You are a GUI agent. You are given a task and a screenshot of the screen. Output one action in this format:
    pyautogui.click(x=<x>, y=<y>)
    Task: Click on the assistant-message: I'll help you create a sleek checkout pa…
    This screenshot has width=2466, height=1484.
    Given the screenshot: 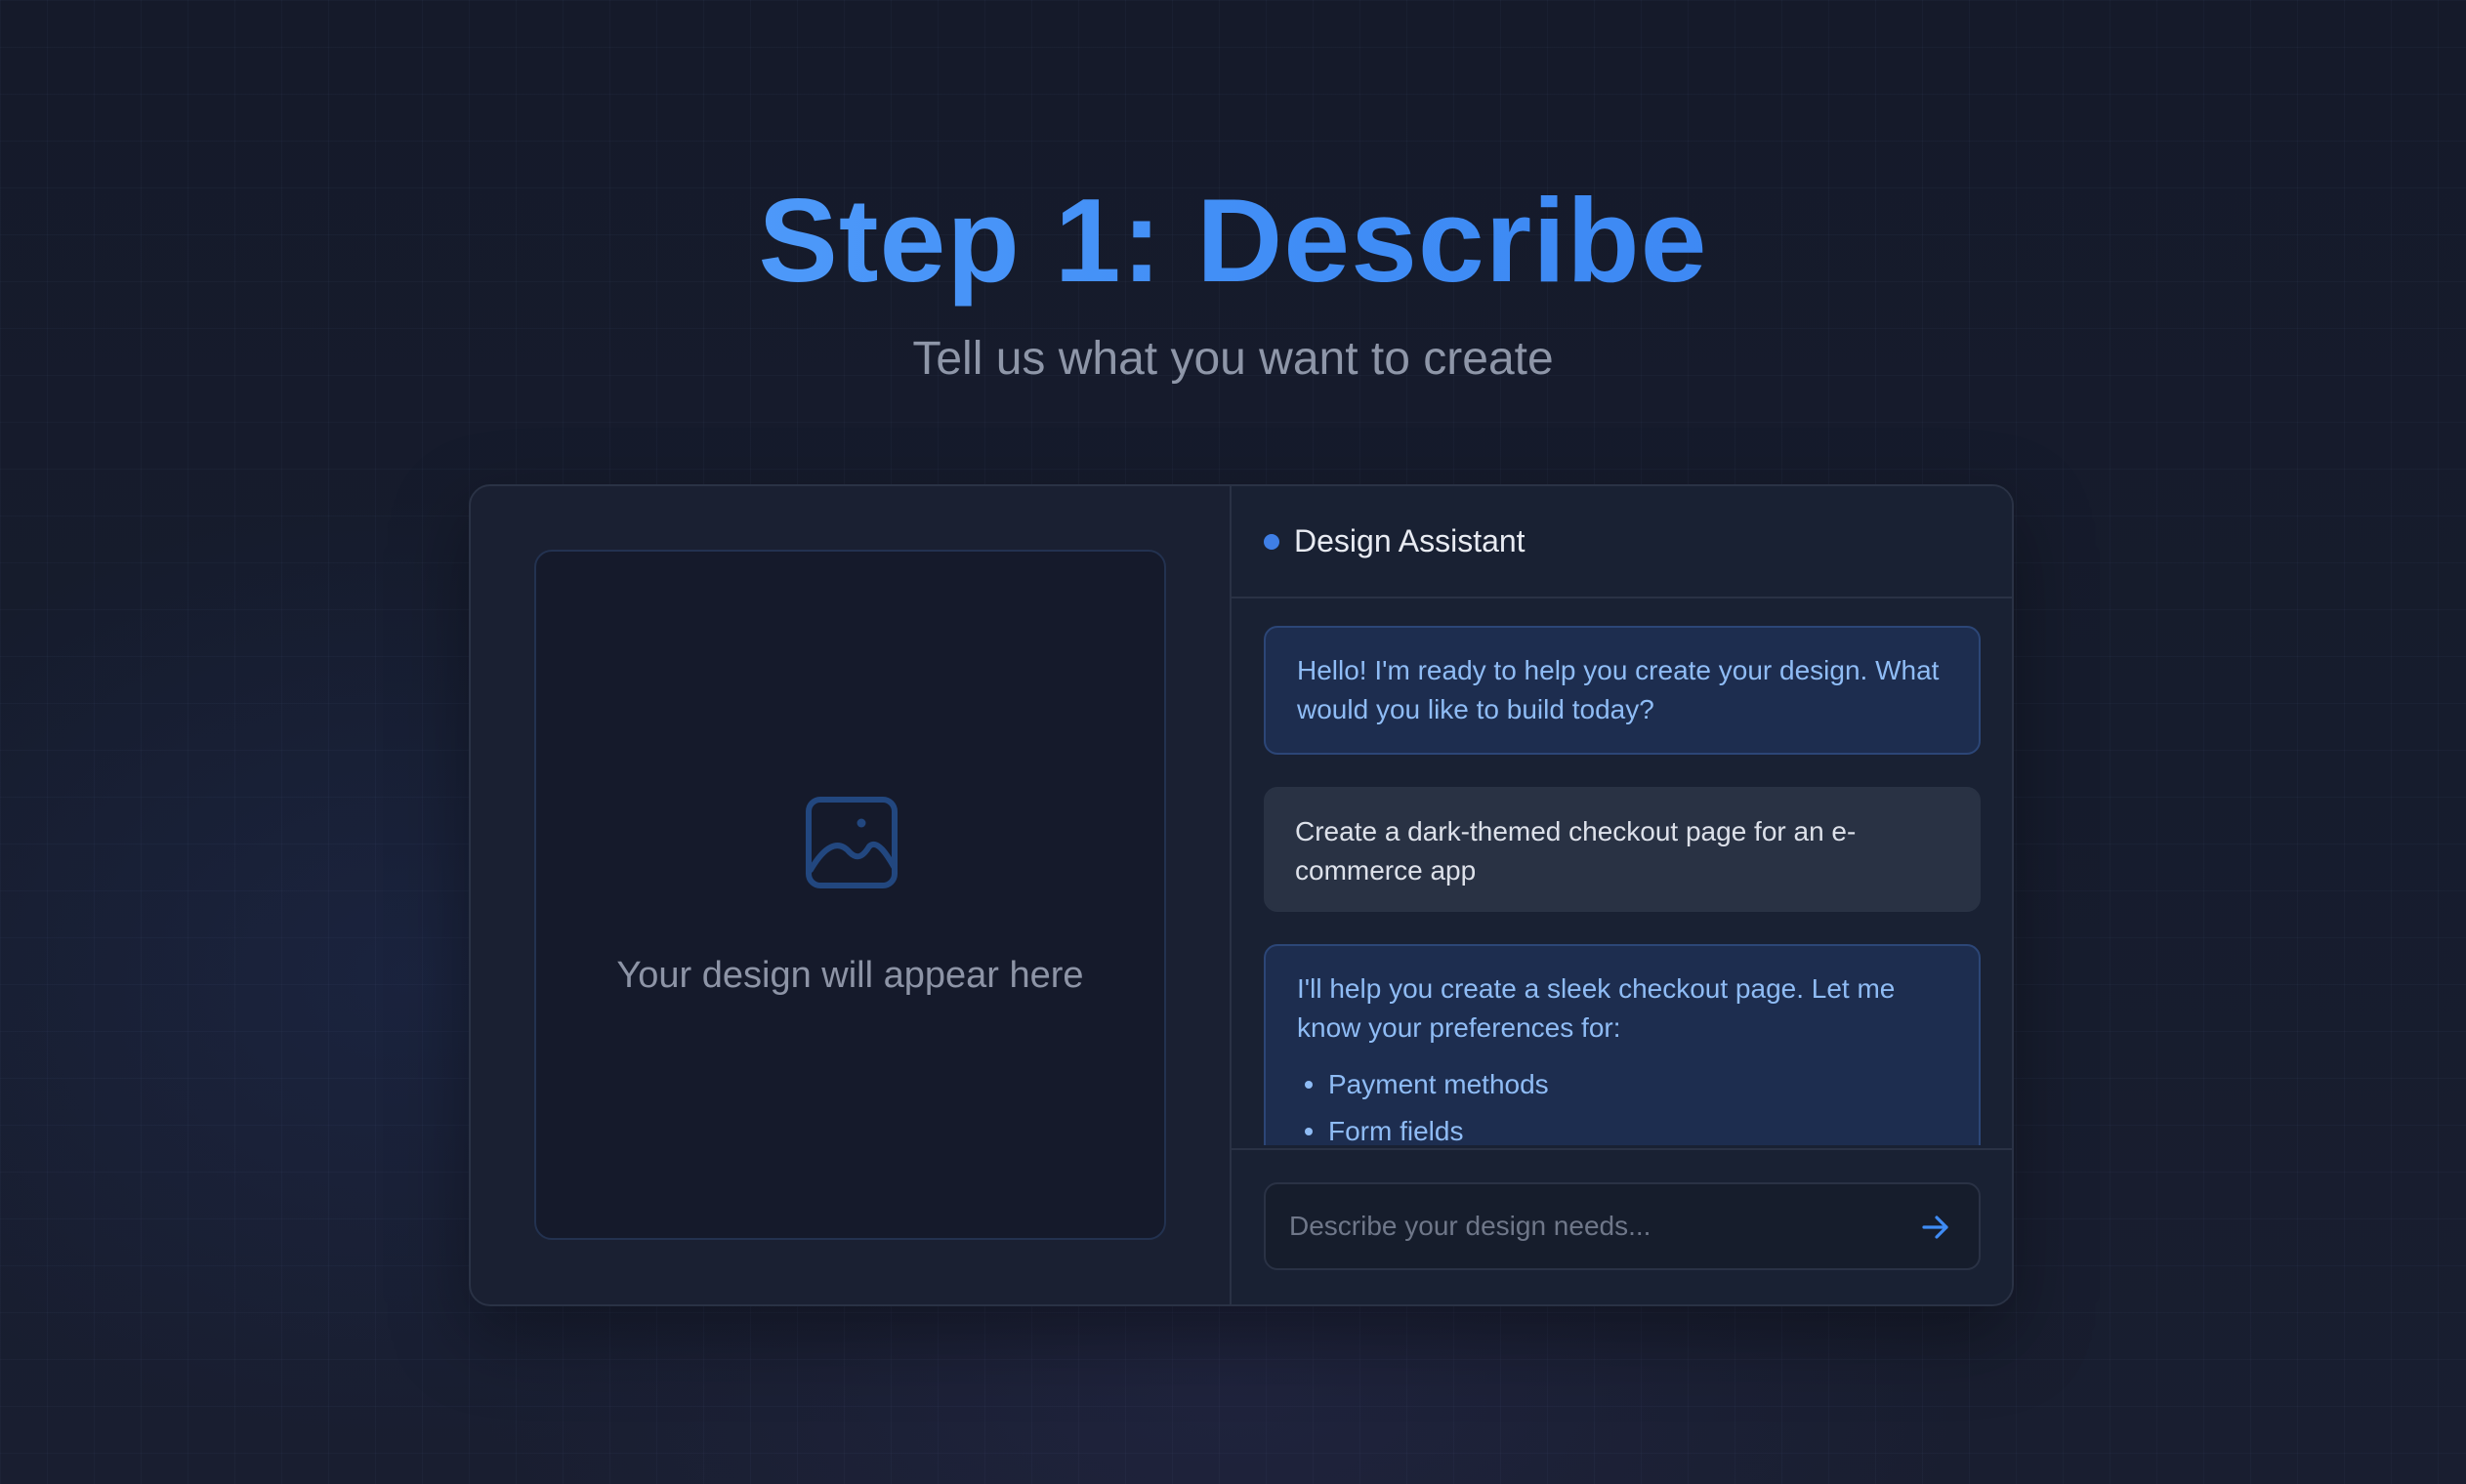 What is the action you would take?
    pyautogui.click(x=1622, y=1045)
    